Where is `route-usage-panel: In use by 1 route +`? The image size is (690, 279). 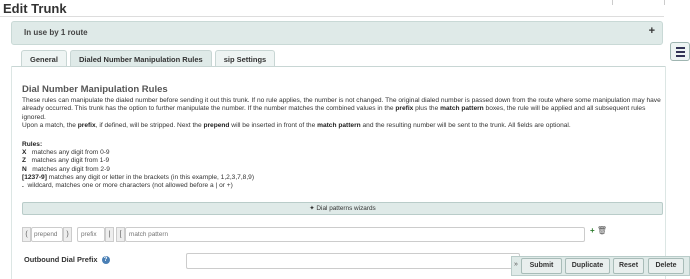 route-usage-panel: In use by 1 route + is located at coordinates (337, 33).